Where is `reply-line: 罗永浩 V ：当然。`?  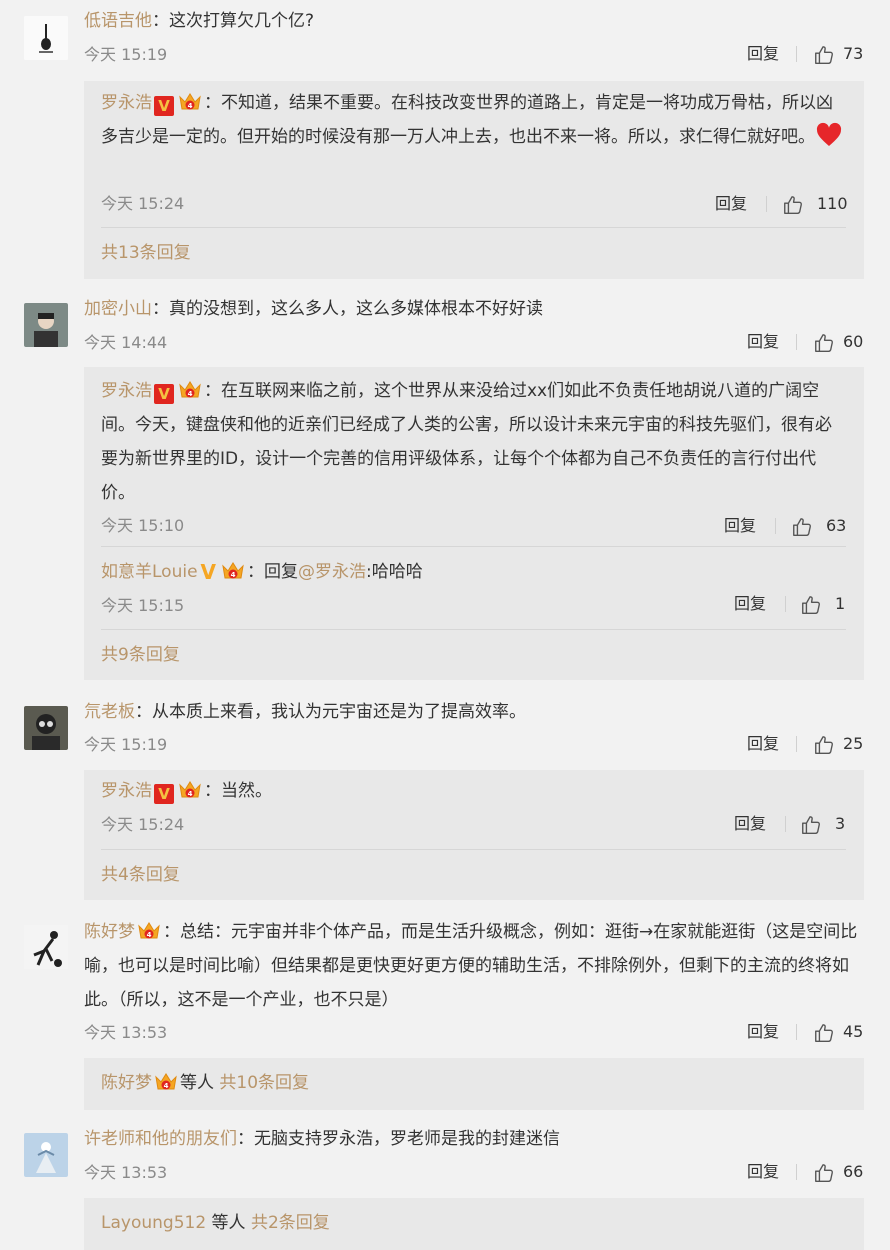
reply-line: 罗永浩 V ：当然。 is located at coordinates (186, 791).